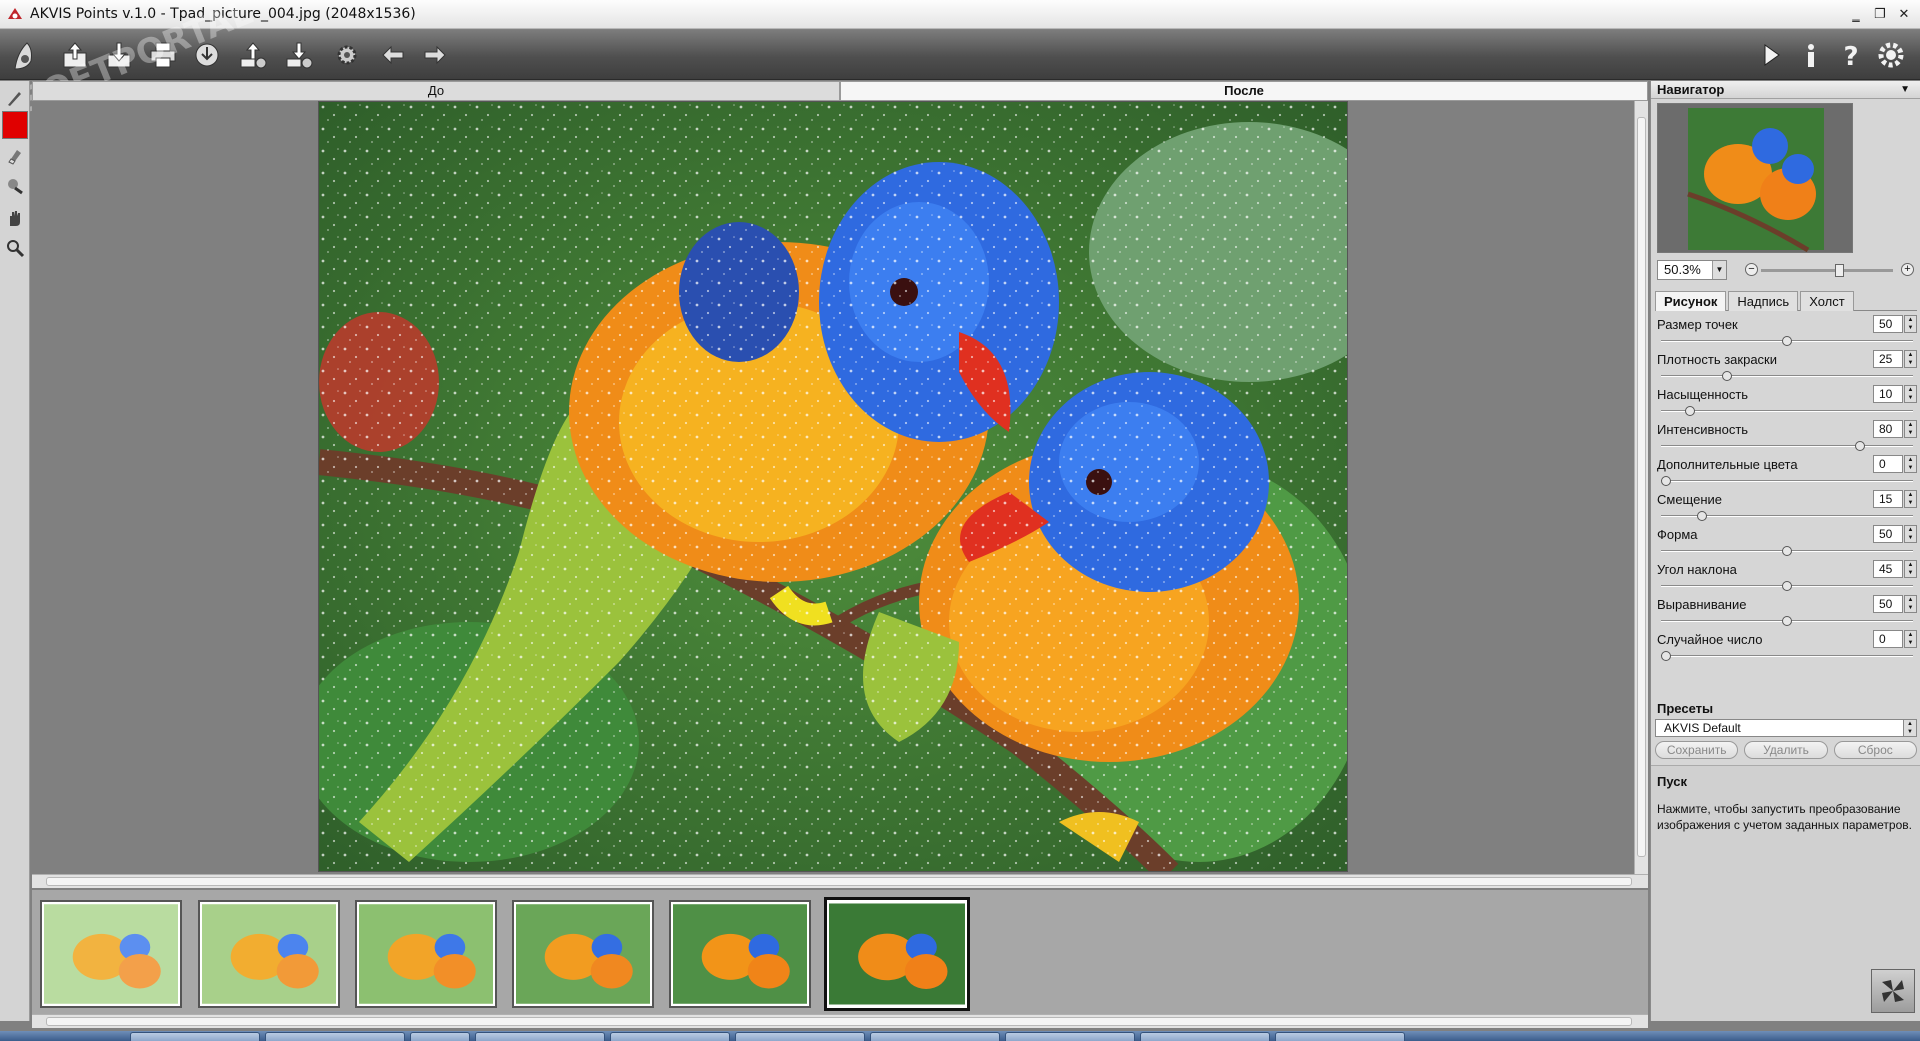  What do you see at coordinates (1905, 89) in the screenshot?
I see `chevron-down-icon: ▼` at bounding box center [1905, 89].